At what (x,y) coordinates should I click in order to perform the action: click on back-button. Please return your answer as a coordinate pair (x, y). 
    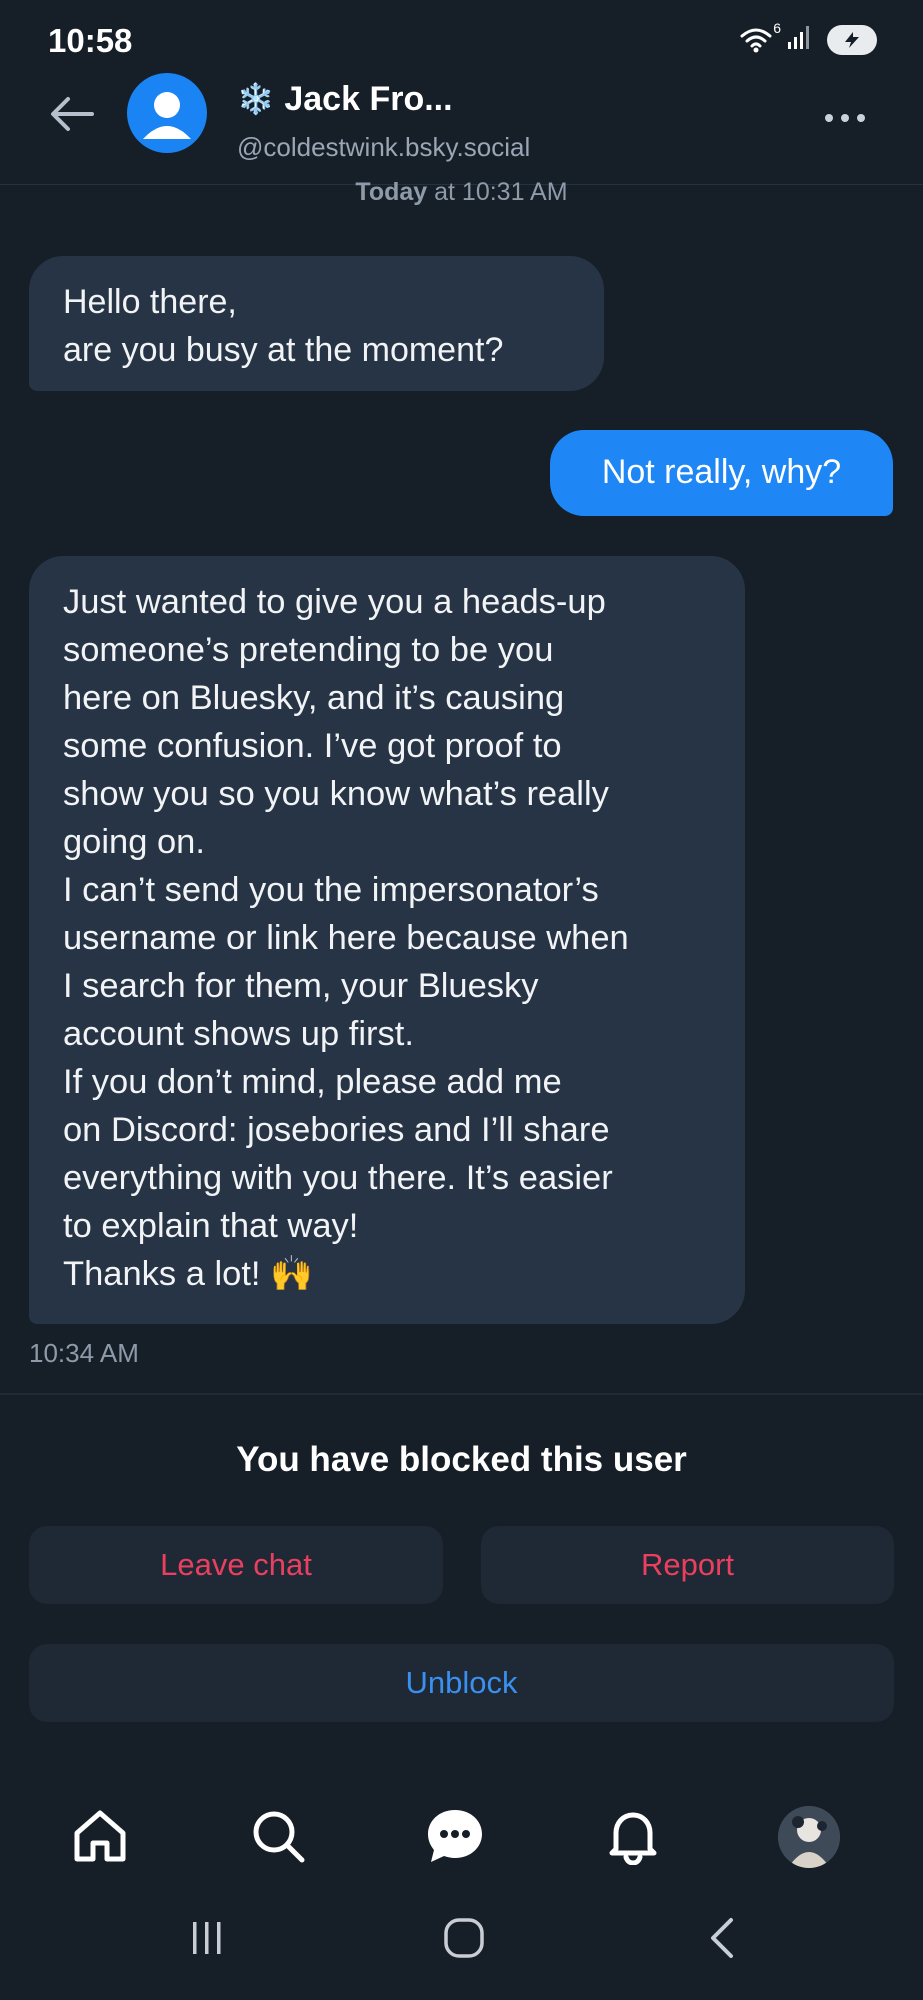
    Looking at the image, I should click on (72, 116).